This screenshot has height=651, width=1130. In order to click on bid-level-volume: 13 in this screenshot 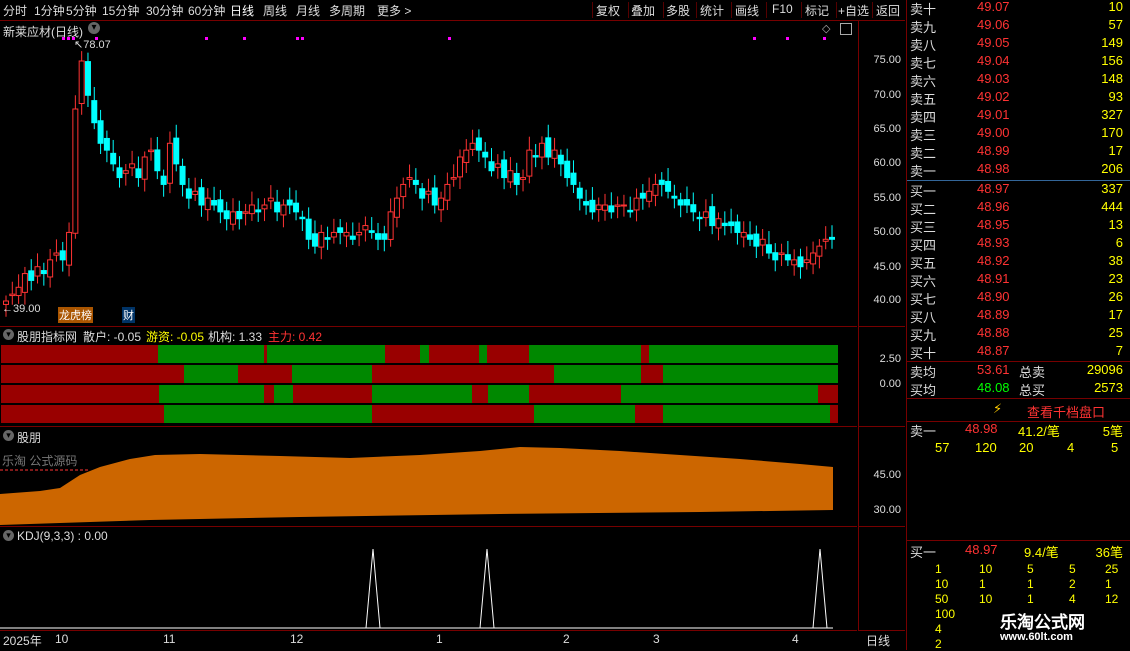, I will do `click(1115, 224)`.